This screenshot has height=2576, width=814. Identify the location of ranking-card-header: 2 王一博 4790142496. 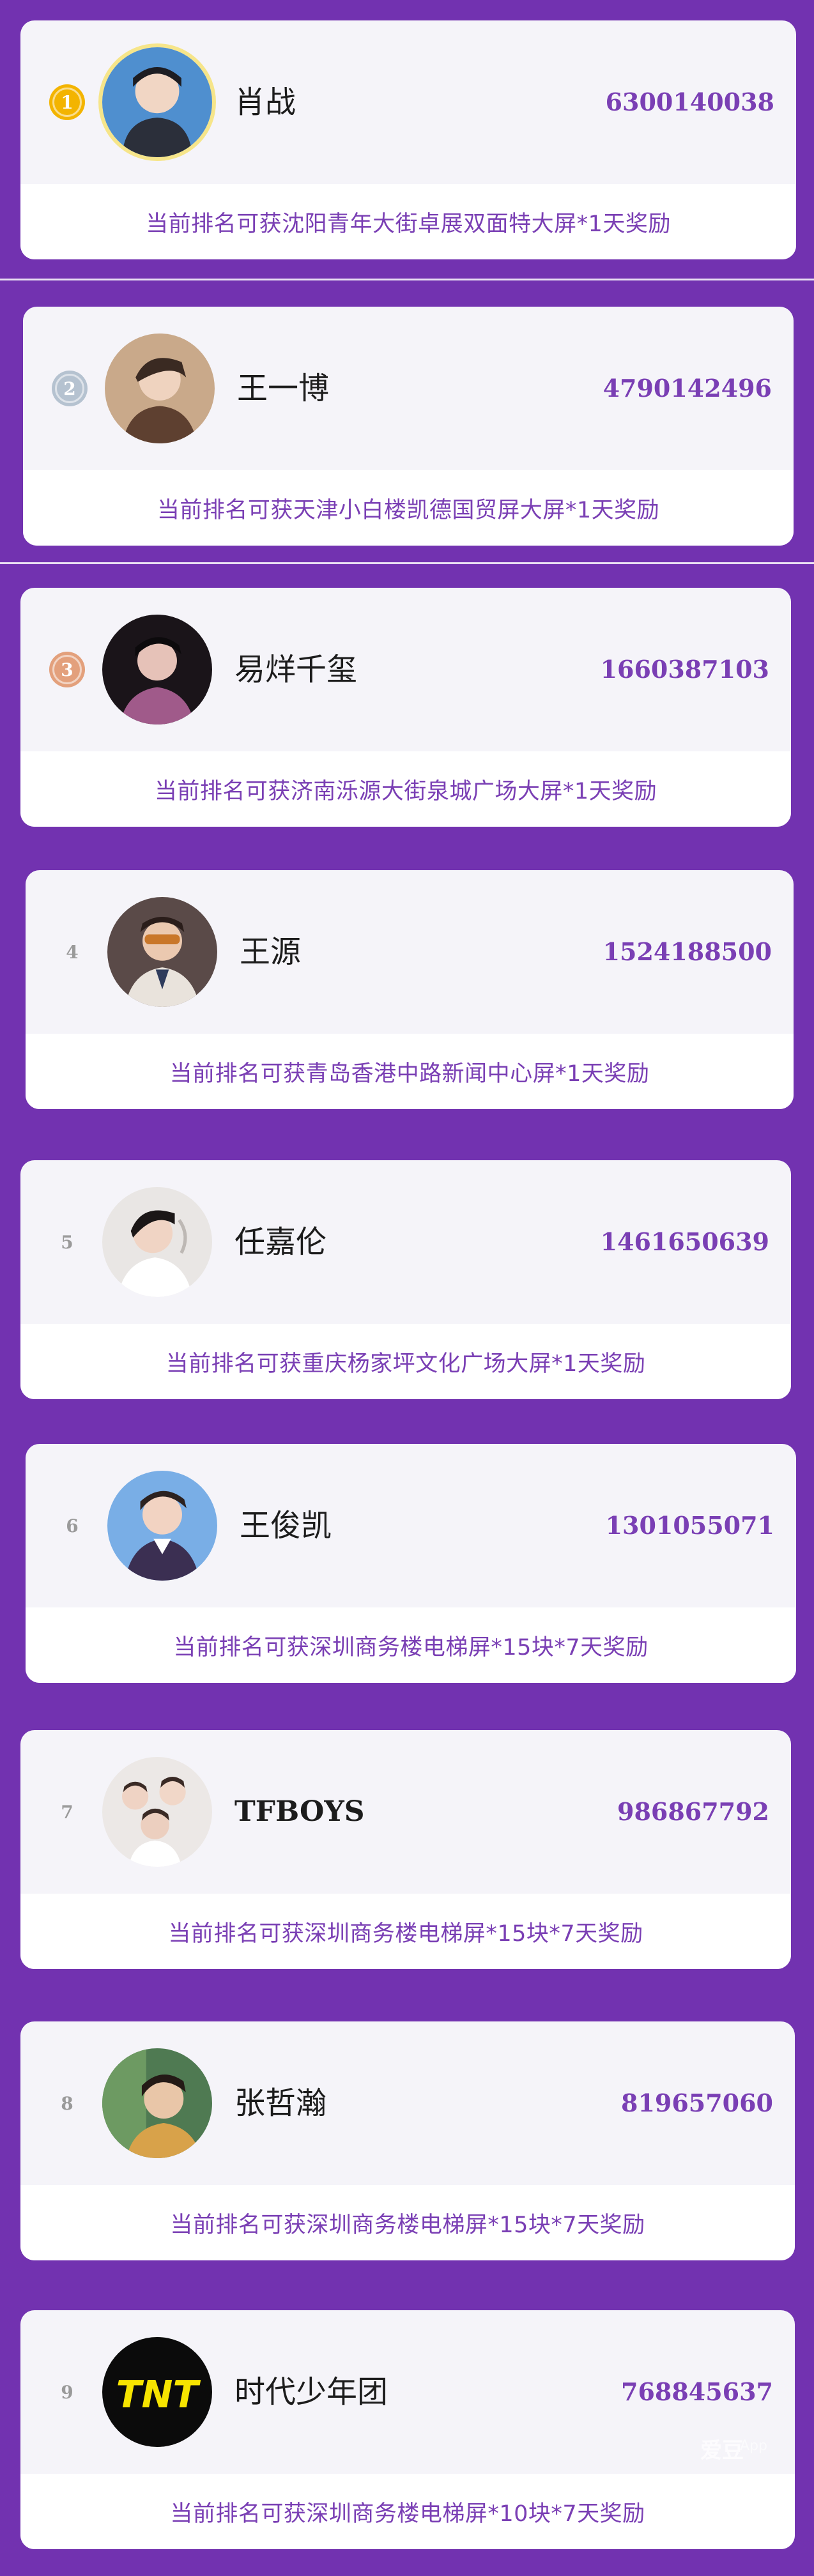
(408, 388).